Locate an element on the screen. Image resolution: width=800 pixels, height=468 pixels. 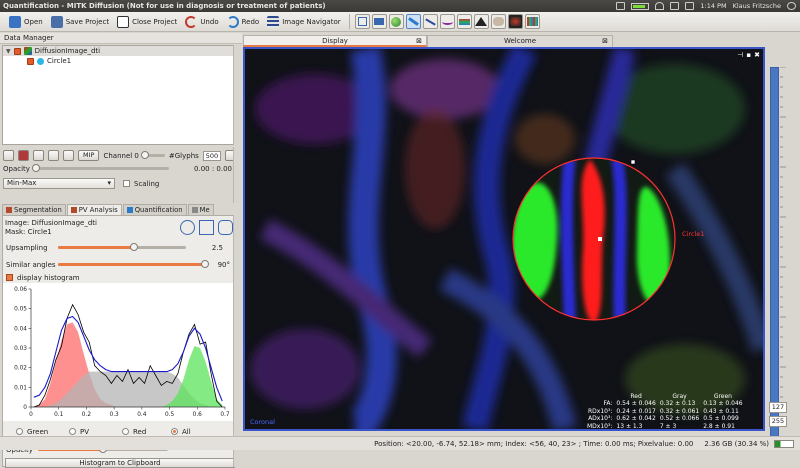
tab-display: Display ⊠ is located at coordinates (335, 41).